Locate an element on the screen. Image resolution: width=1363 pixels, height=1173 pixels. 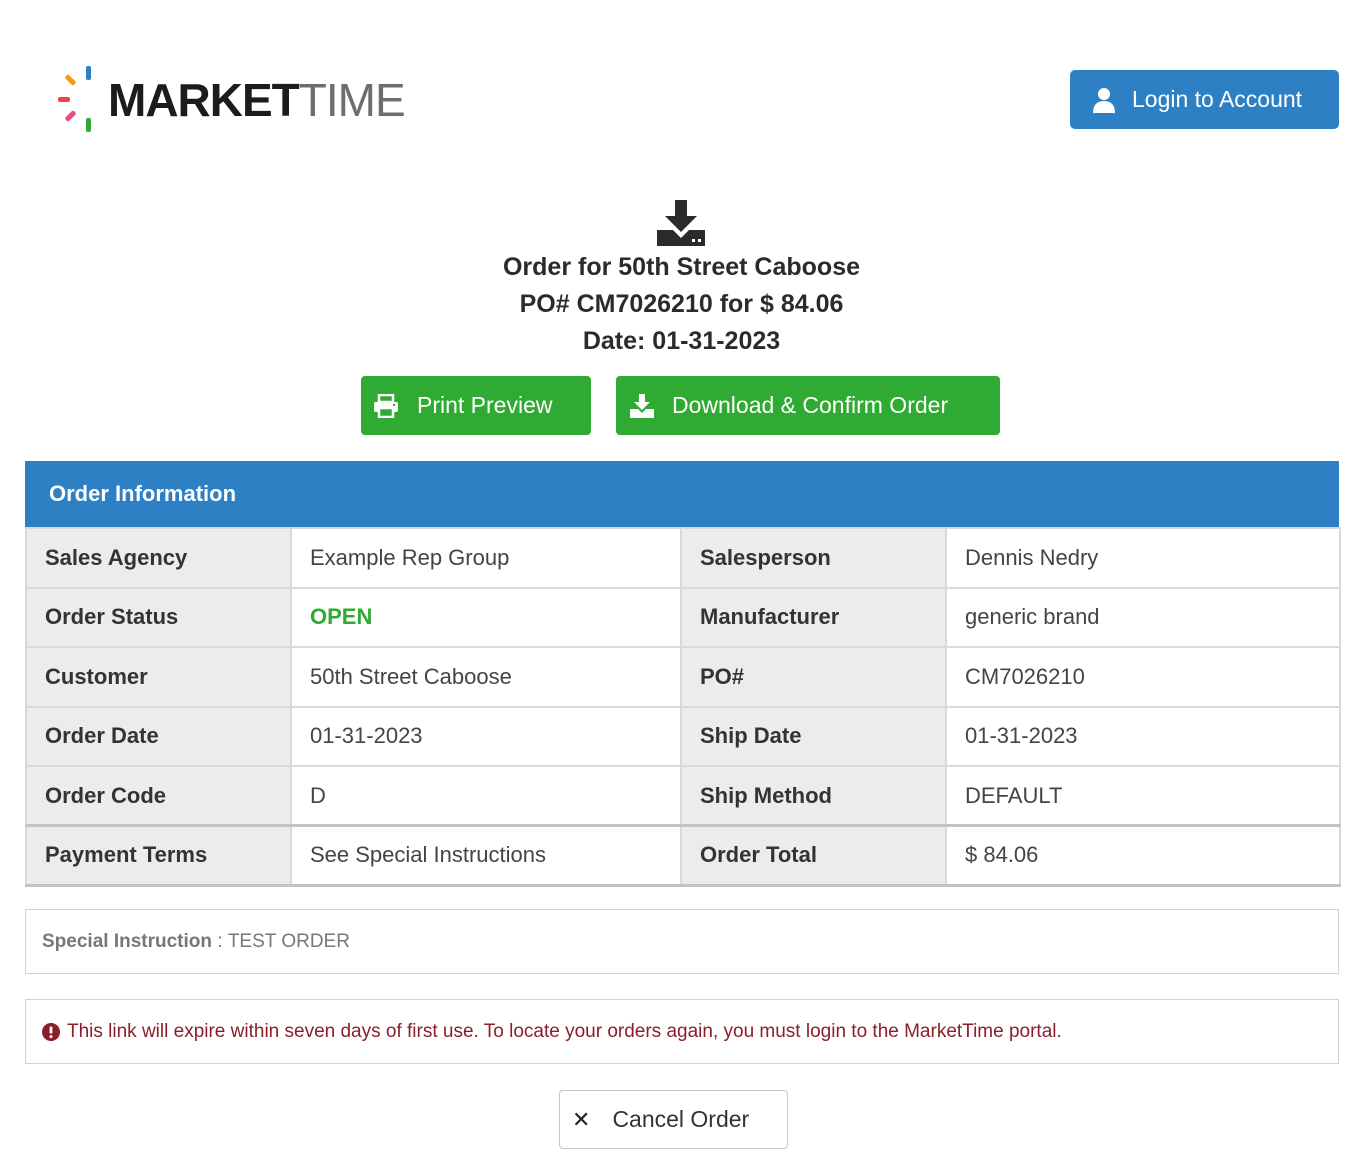
field-value: Dennis Nedry is located at coordinates (1143, 558).